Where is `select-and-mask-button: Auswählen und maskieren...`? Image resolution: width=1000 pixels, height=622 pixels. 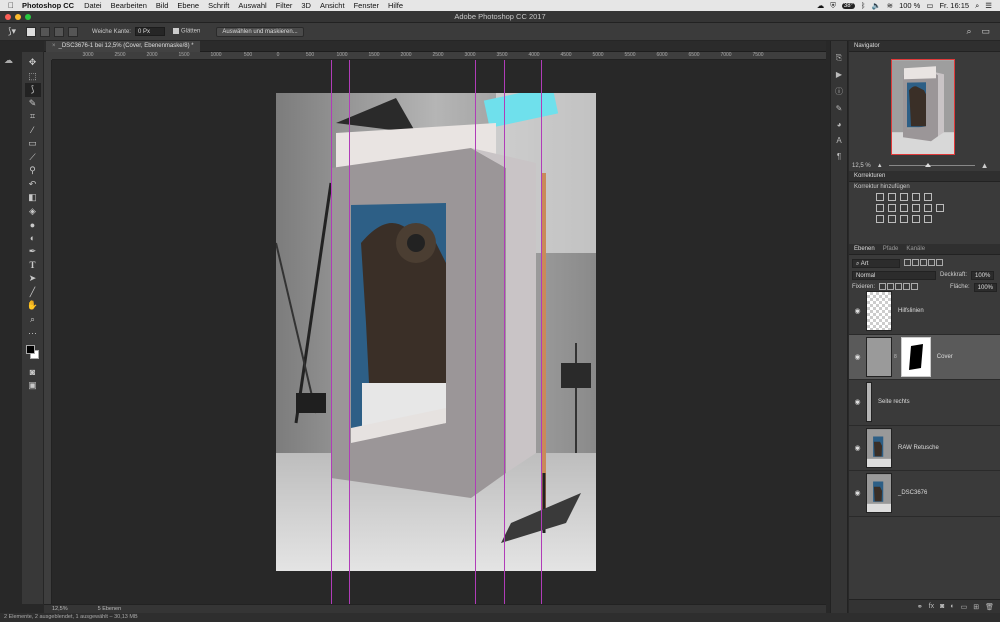
select-and-mask-button: Auswählen und maskieren... is located at coordinates (260, 31).